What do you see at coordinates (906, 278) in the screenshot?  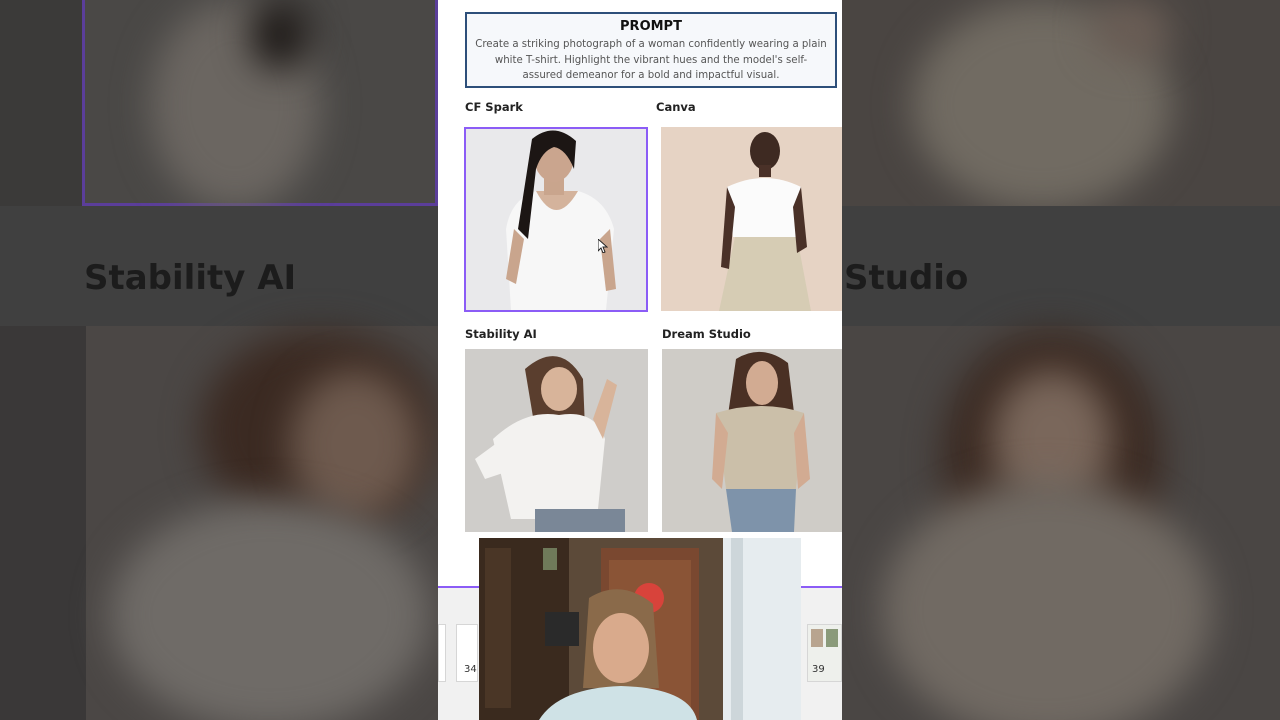 I see `background-label-right: Studio` at bounding box center [906, 278].